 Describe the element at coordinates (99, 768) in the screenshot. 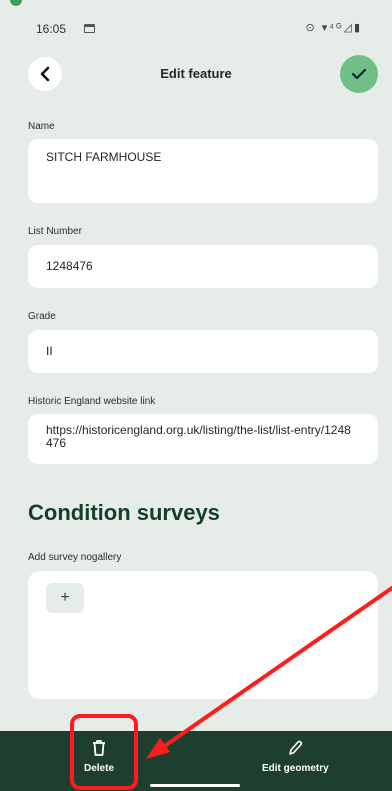

I see `delete-label: Delete` at that location.